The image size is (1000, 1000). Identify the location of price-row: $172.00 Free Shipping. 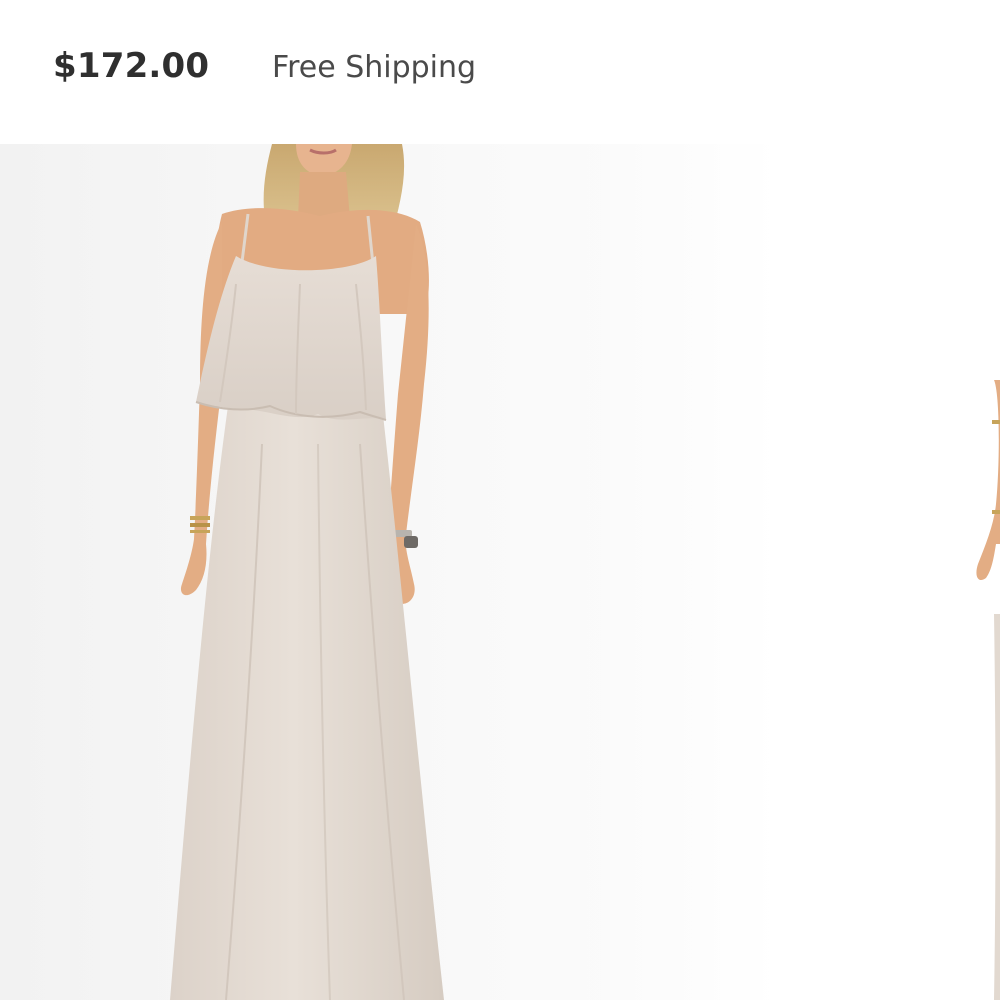
(500, 70).